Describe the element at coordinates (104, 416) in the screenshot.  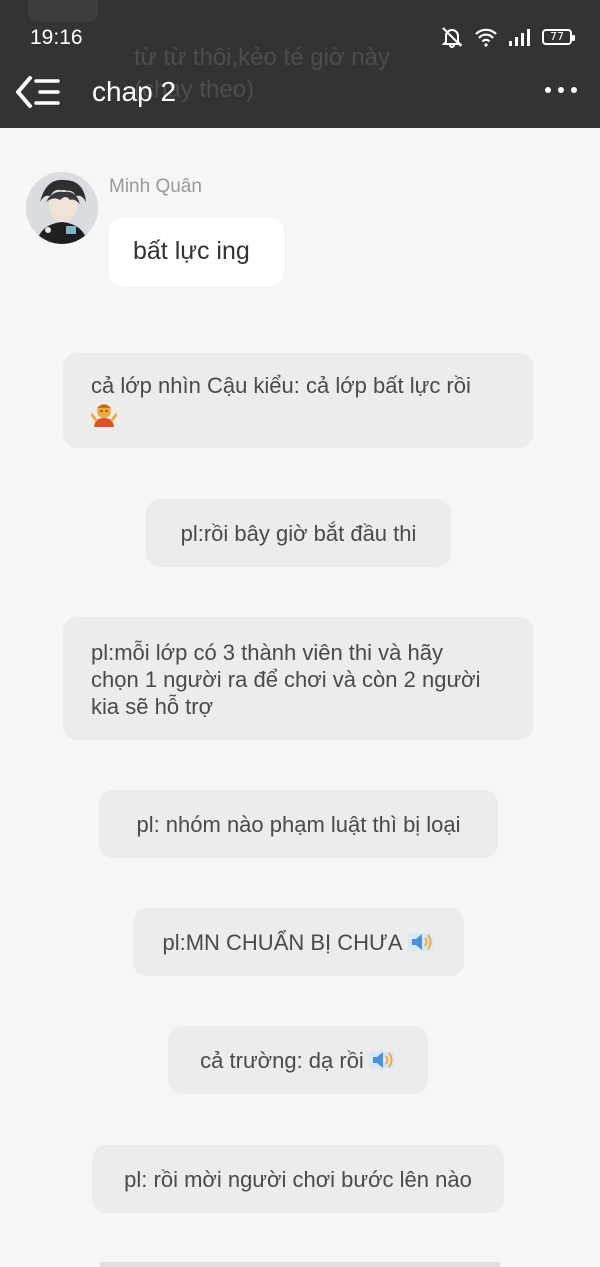
I see `person-shrugging-emoji` at that location.